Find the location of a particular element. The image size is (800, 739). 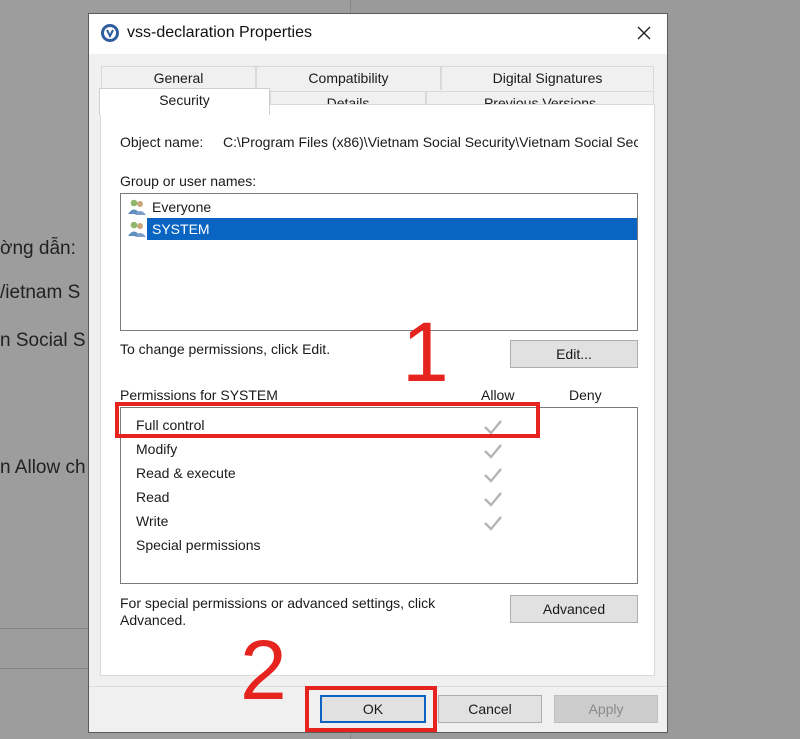

step-1-marker: 1 is located at coordinates (425, 352).